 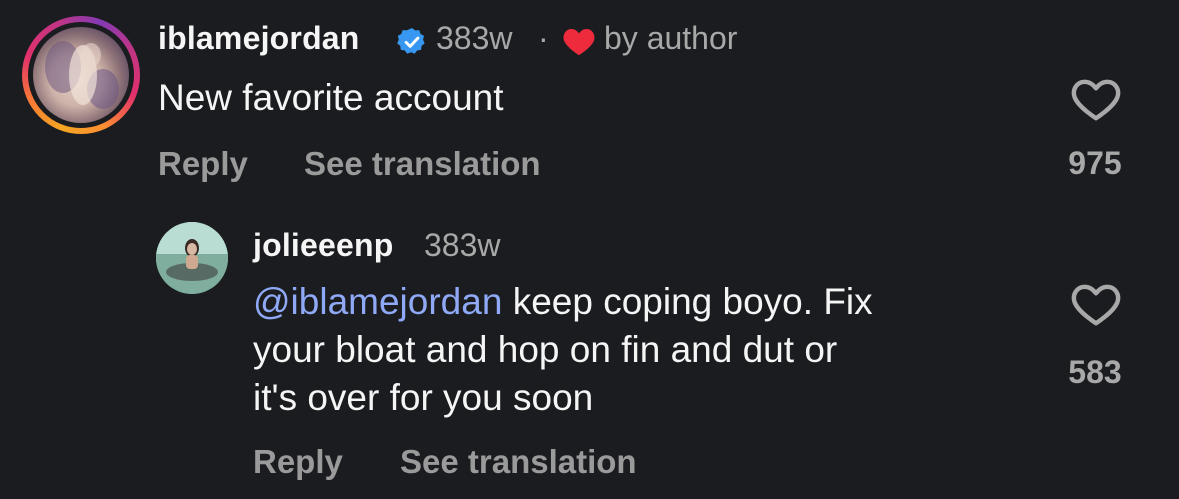 I want to click on comment-username: iblamejordan, so click(x=259, y=38).